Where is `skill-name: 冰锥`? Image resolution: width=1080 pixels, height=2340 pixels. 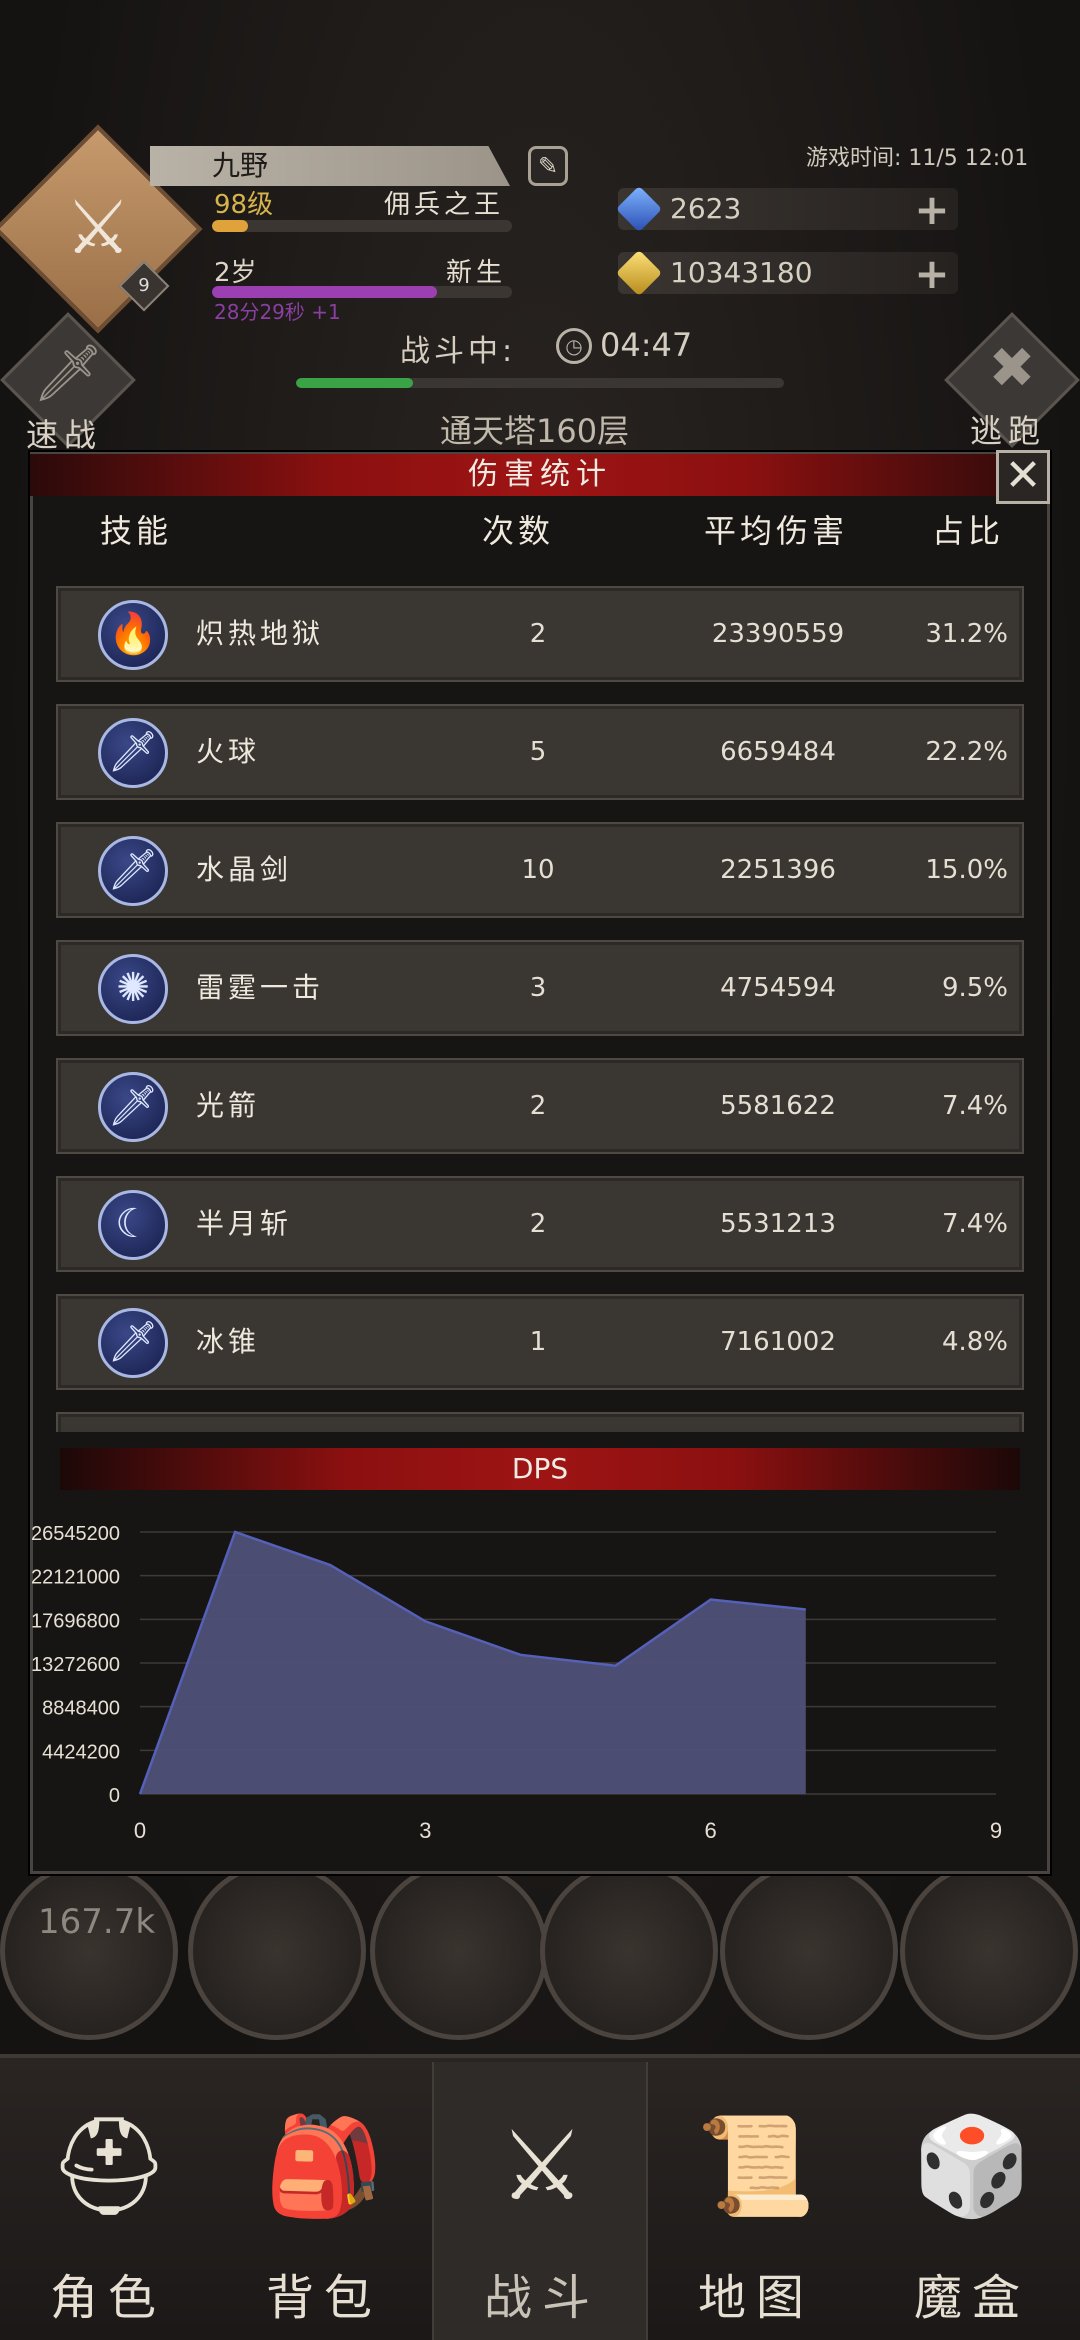
skill-name: 冰锥 is located at coordinates (228, 1341).